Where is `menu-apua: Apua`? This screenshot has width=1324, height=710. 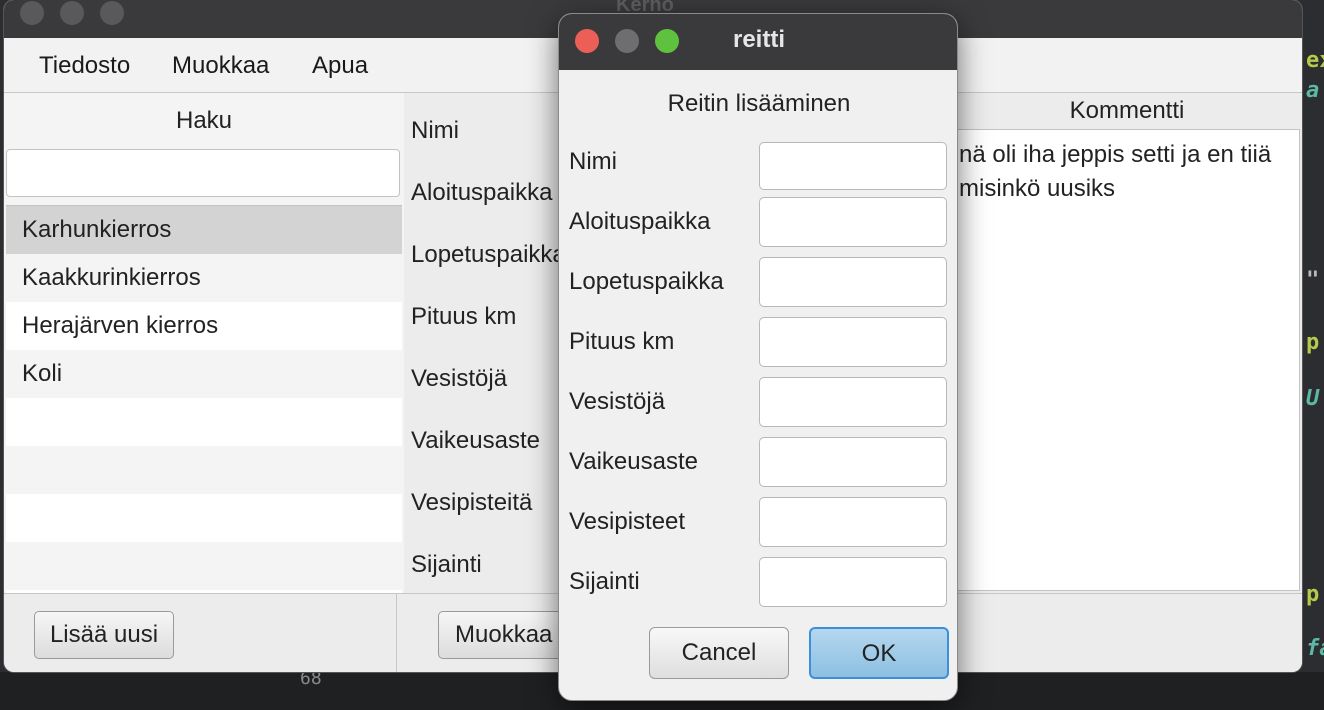 menu-apua: Apua is located at coordinates (340, 66).